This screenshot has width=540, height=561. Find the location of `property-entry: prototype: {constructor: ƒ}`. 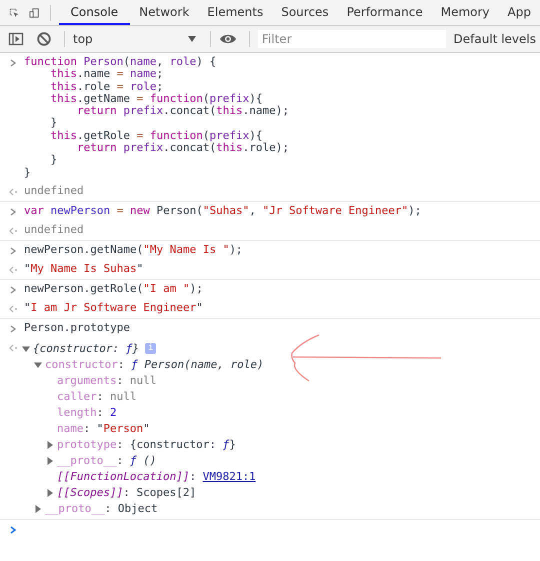

property-entry: prototype: {constructor: ƒ} is located at coordinates (146, 445).